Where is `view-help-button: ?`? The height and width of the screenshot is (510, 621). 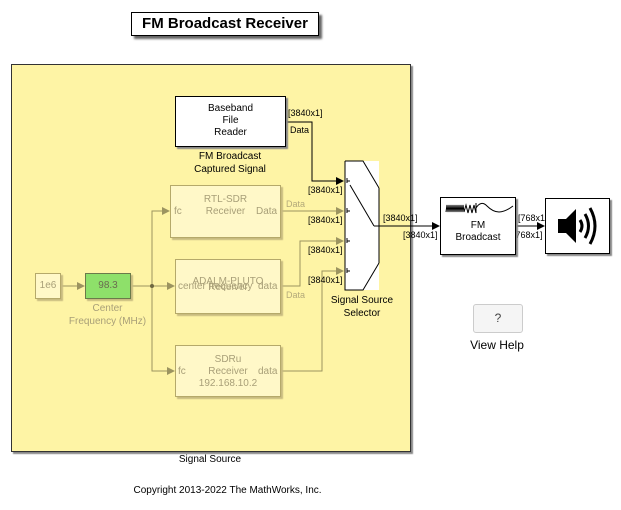
view-help-button: ? is located at coordinates (498, 318).